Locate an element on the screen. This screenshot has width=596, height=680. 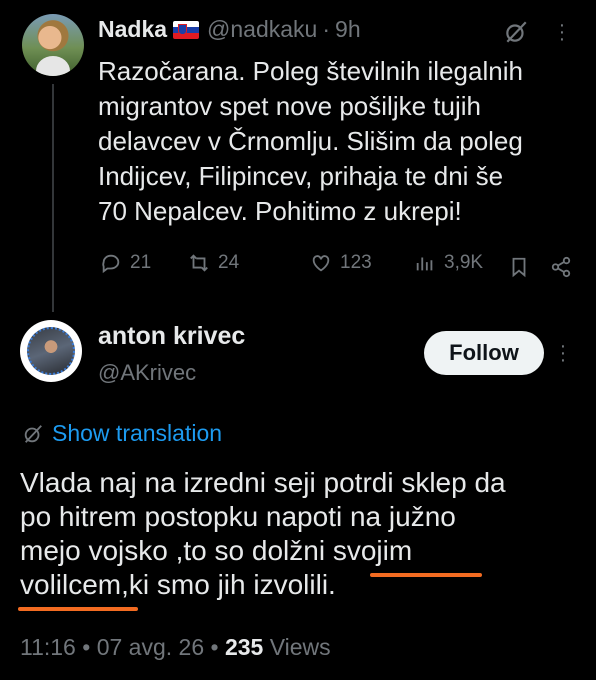
author-handle: @AKrivec is located at coordinates (147, 373).